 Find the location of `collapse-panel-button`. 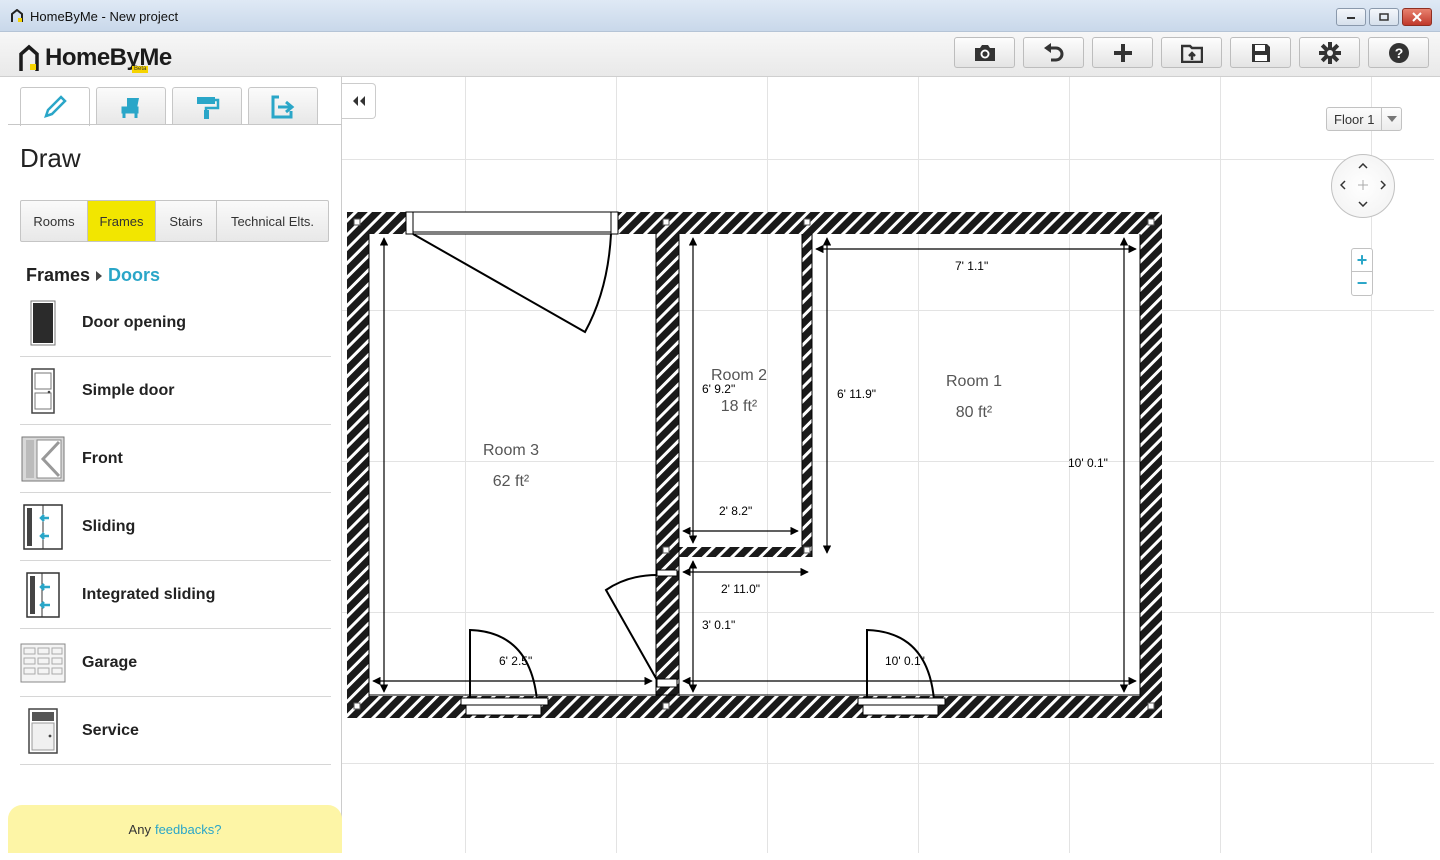

collapse-panel-button is located at coordinates (359, 101).